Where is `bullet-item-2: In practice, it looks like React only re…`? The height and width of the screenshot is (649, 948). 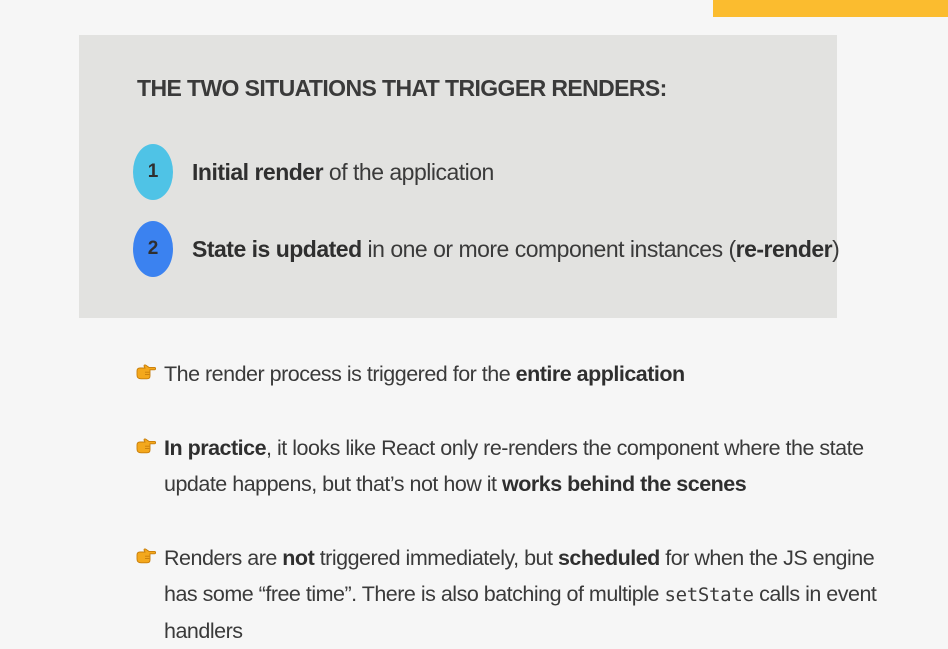
bullet-item-2: In practice, it looks like React only re… is located at coordinates (516, 466).